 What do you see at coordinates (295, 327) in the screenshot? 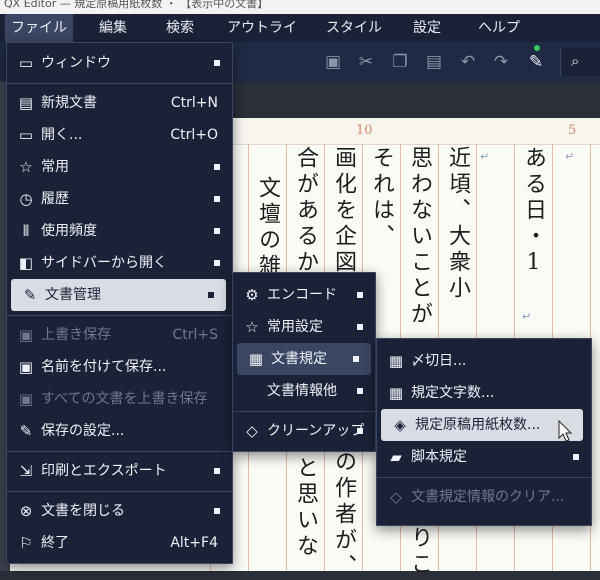
I see `menu-item-label: 常用設定` at bounding box center [295, 327].